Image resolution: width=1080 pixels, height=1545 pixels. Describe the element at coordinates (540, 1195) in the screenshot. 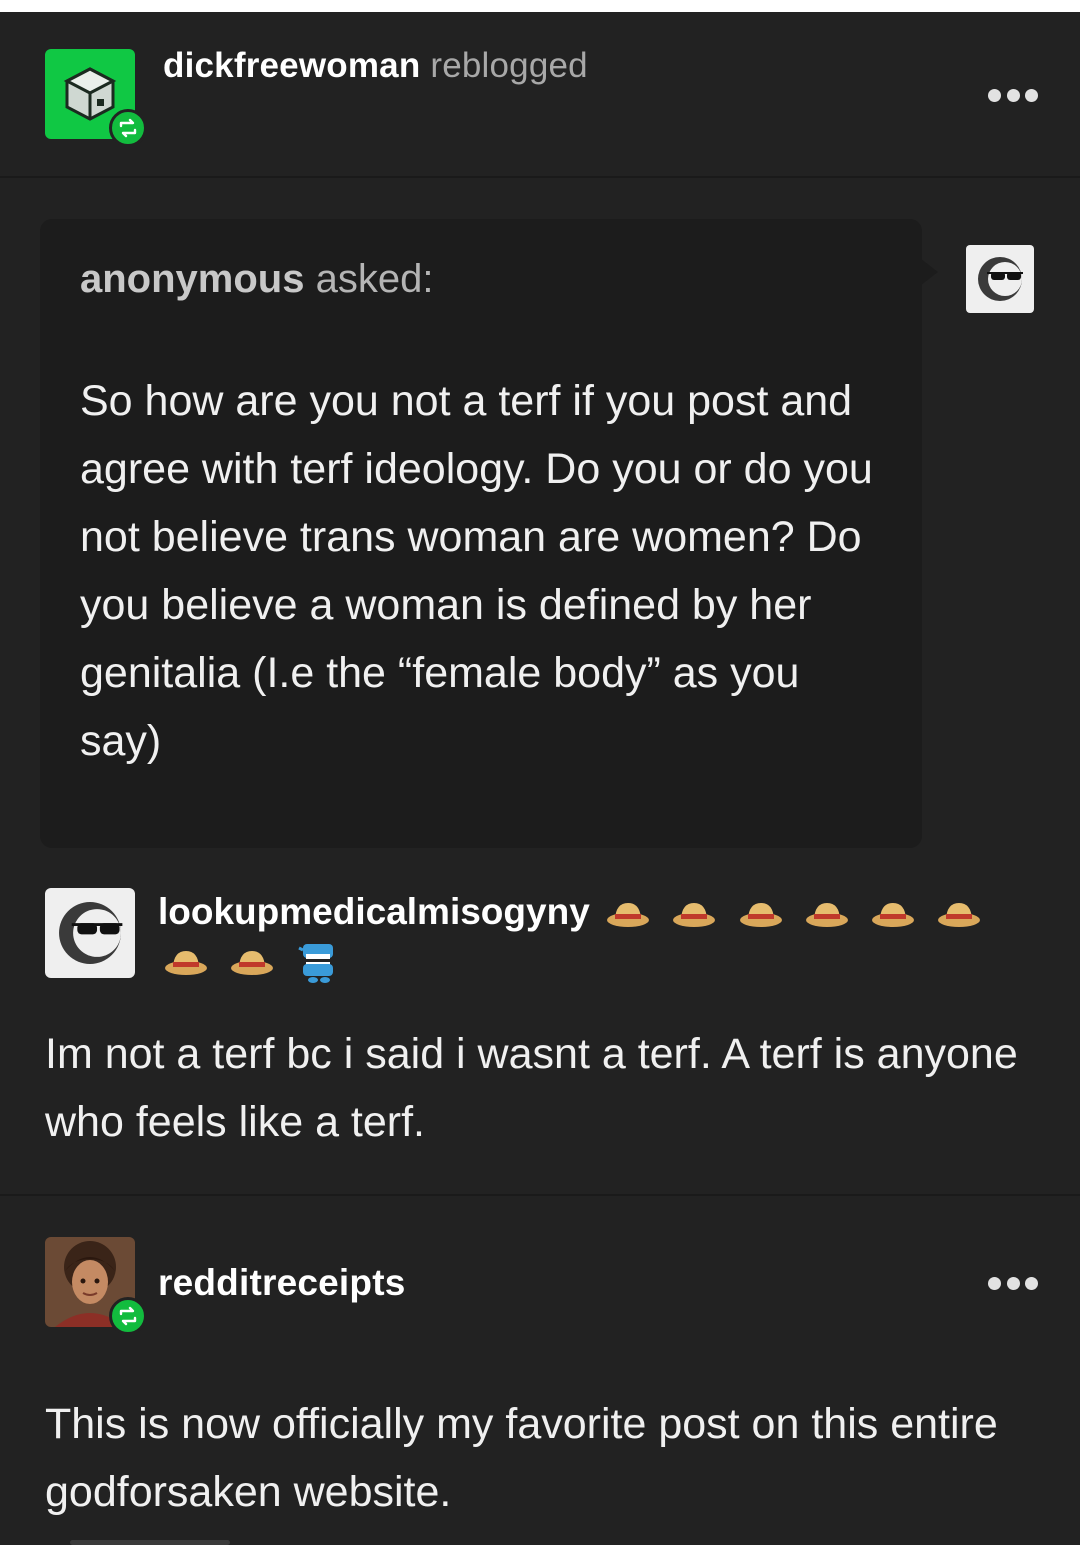

I see `reblog-divider` at that location.